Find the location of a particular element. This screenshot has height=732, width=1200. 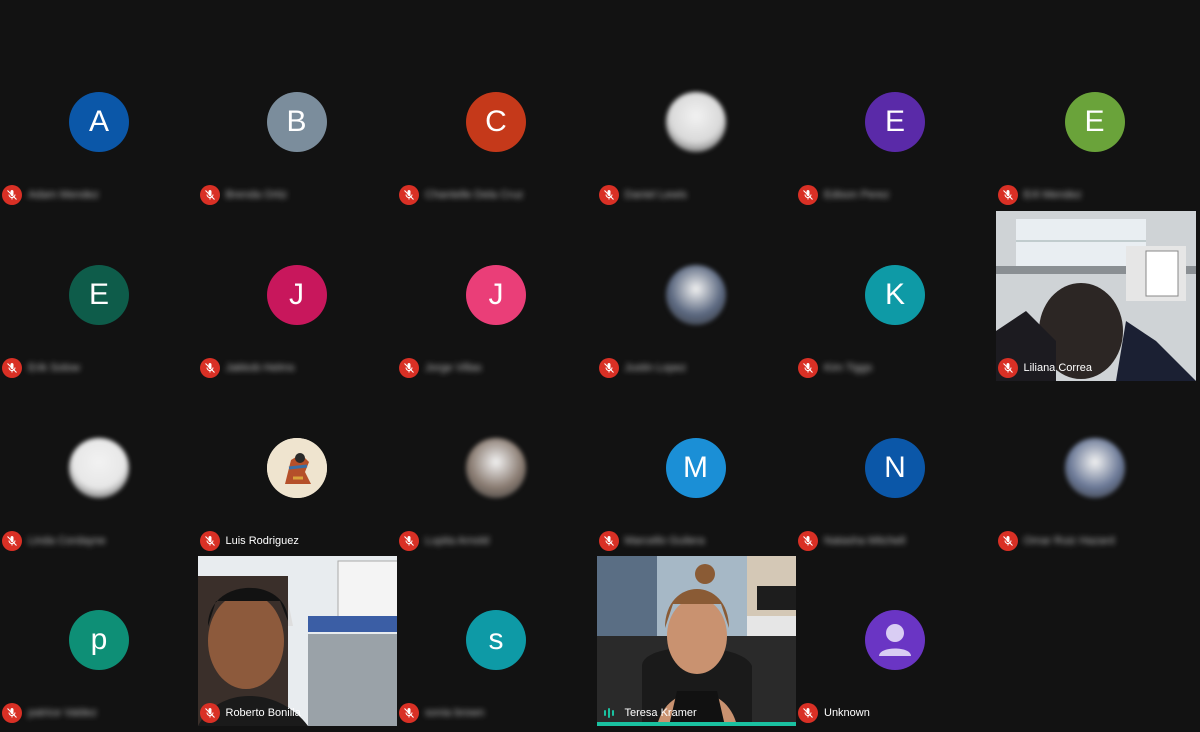

participant-name: Erli Mendez is located at coordinates (1052, 195).